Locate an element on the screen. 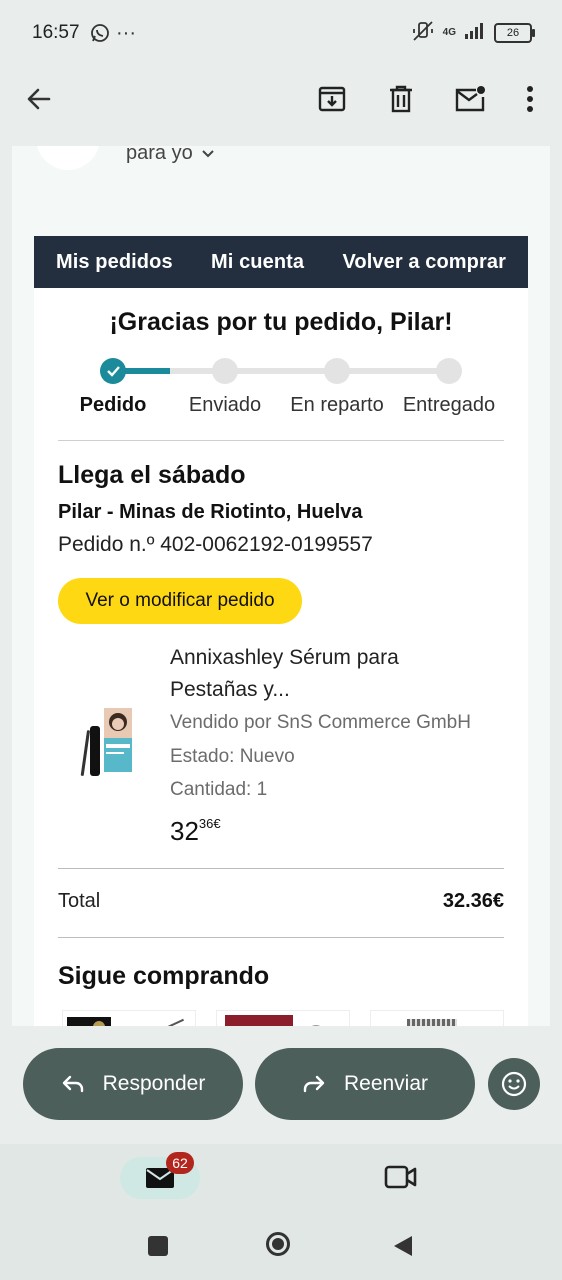  shipping-address: Pilar - Minas de Riotinto, Huelva is located at coordinates (210, 512).